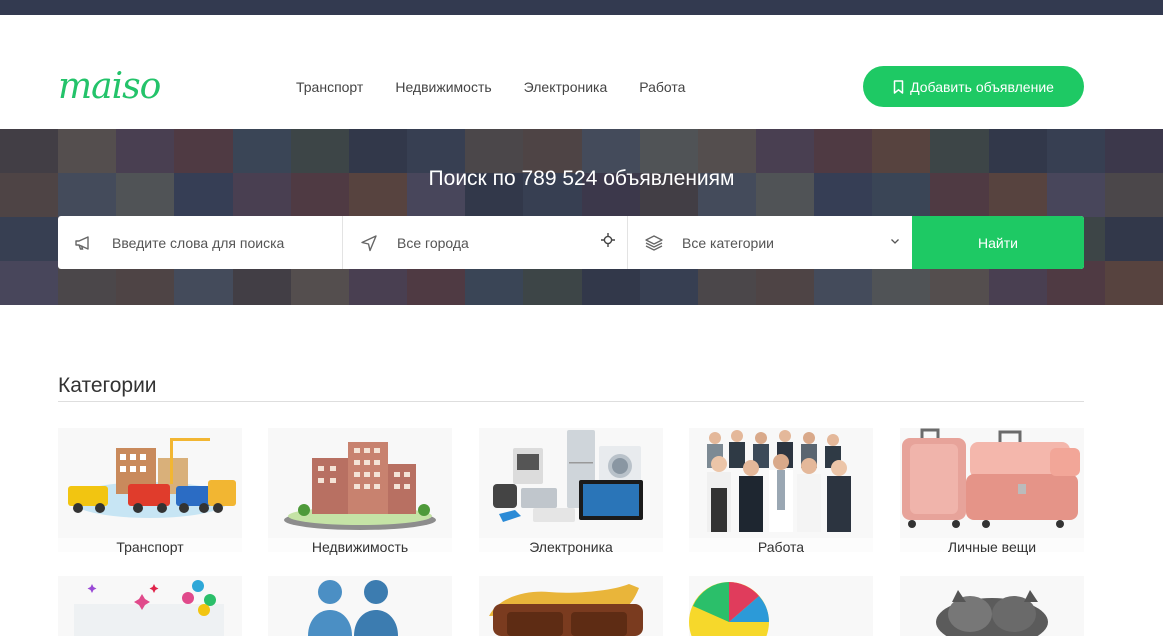  What do you see at coordinates (492, 242) in the screenshot?
I see `city-input` at bounding box center [492, 242].